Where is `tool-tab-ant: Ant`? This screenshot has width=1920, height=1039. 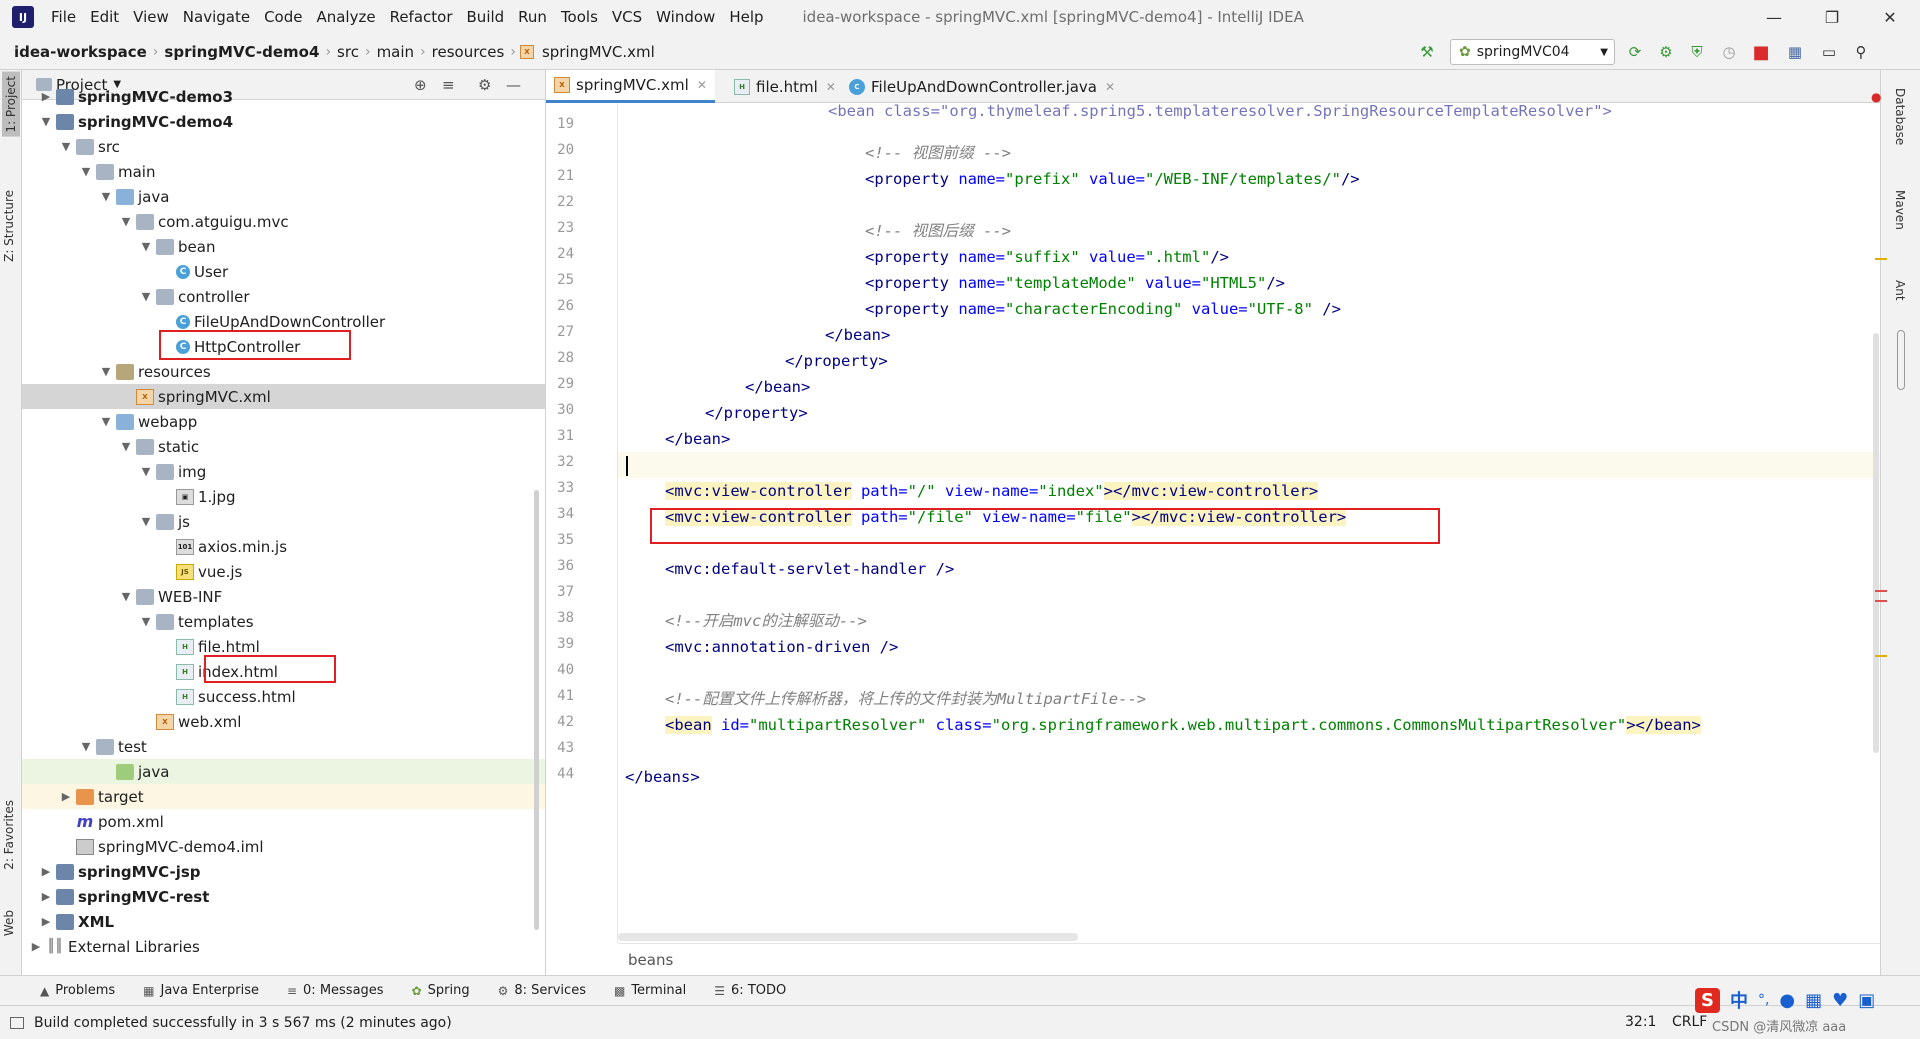 tool-tab-ant: Ant is located at coordinates (1900, 290).